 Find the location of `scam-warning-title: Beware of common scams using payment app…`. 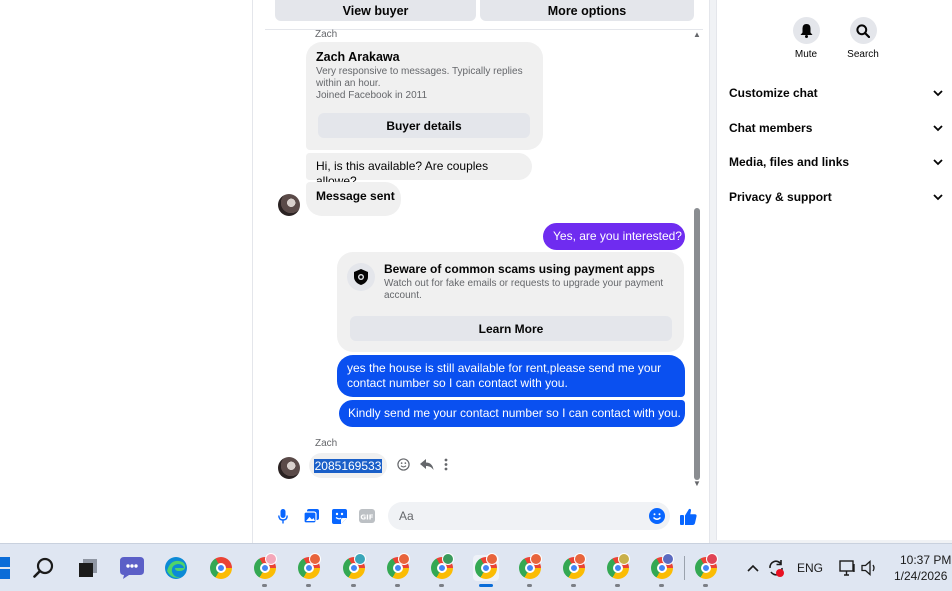

scam-warning-title: Beware of common scams using payment app… is located at coordinates (519, 269).